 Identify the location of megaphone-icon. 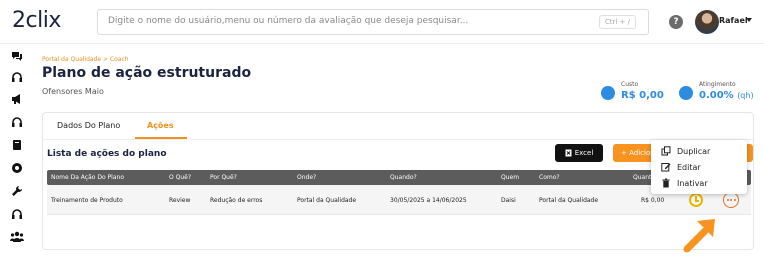
(17, 99).